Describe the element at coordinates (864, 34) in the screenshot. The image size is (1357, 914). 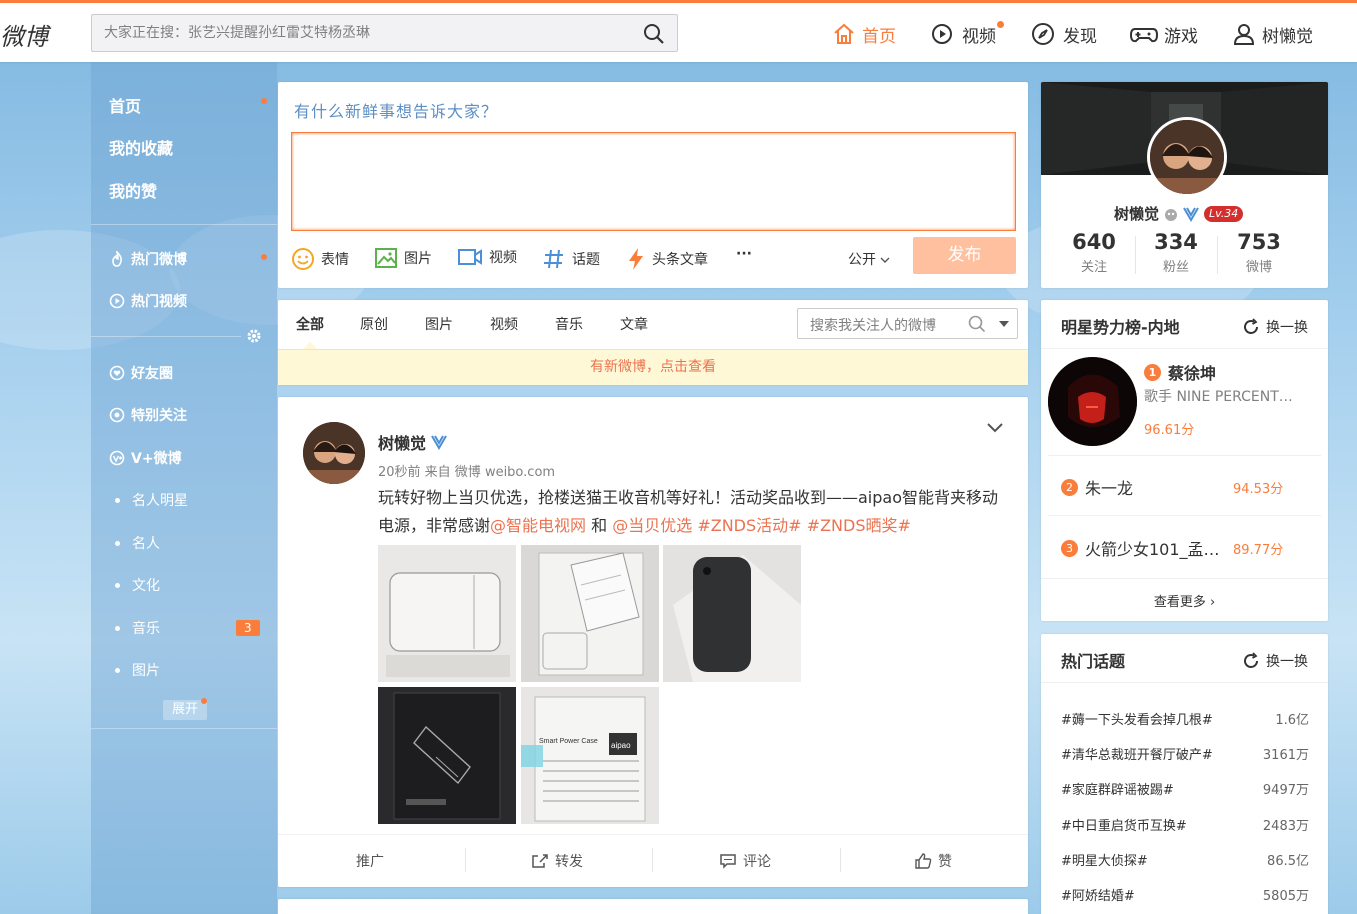
I see `nav-home: 首页` at that location.